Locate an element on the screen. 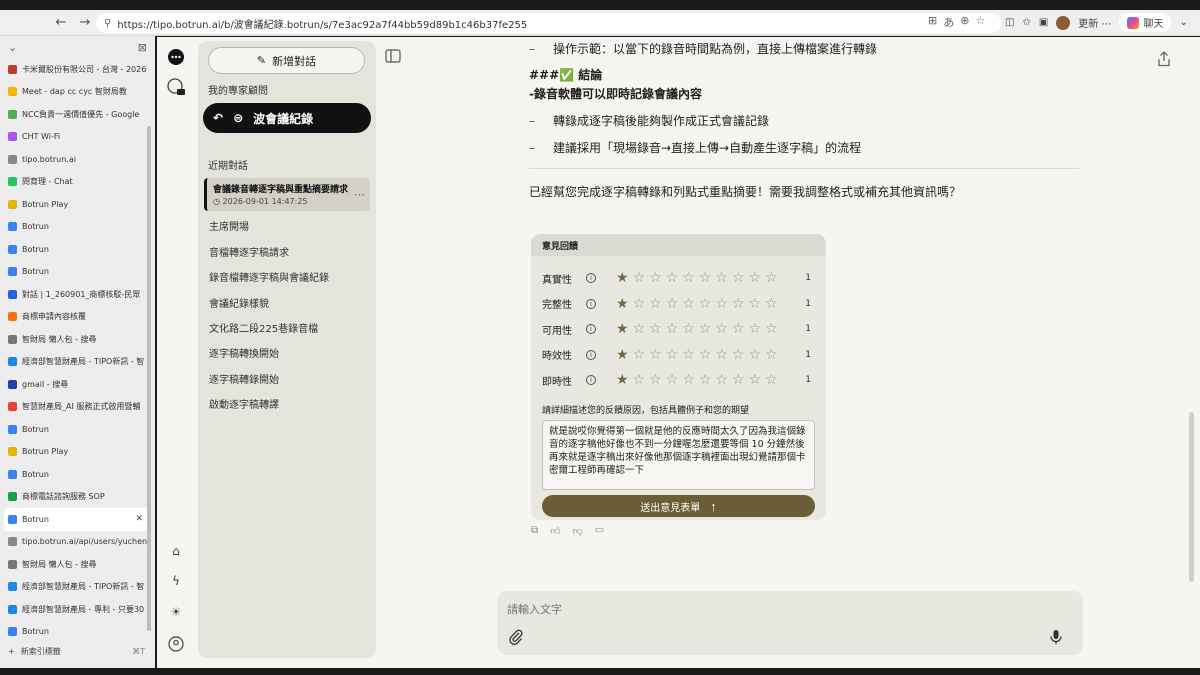 This screenshot has width=1200, height=675. browser-tab: 問育理 - Chat is located at coordinates (77, 182).